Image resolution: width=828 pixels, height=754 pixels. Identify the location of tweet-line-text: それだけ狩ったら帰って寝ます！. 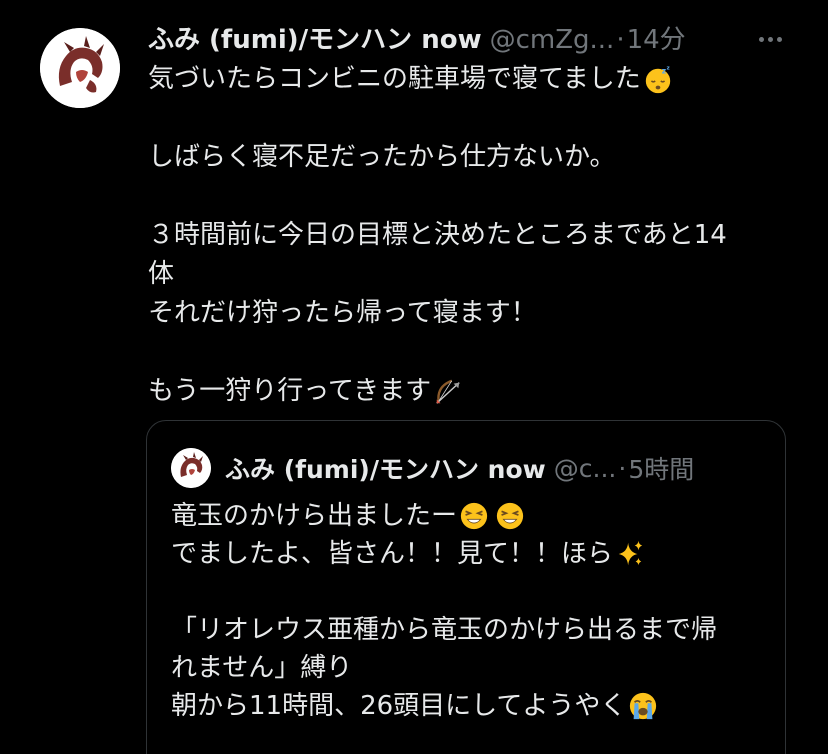
(342, 313).